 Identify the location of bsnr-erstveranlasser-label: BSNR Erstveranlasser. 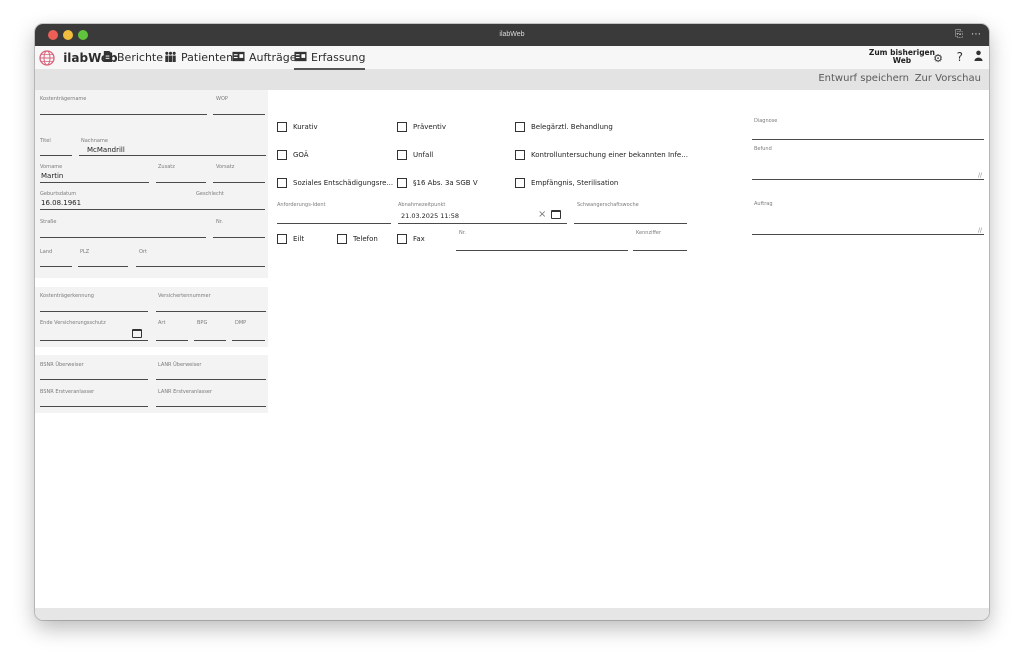
(67, 392).